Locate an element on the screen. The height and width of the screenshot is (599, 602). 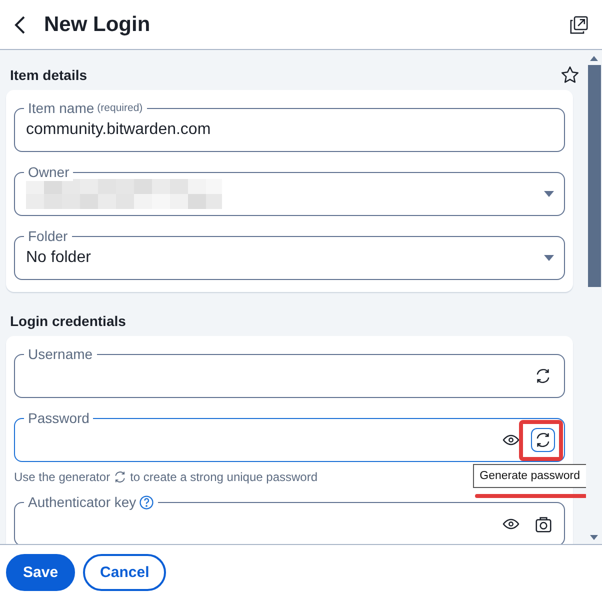
help-icon is located at coordinates (146, 502).